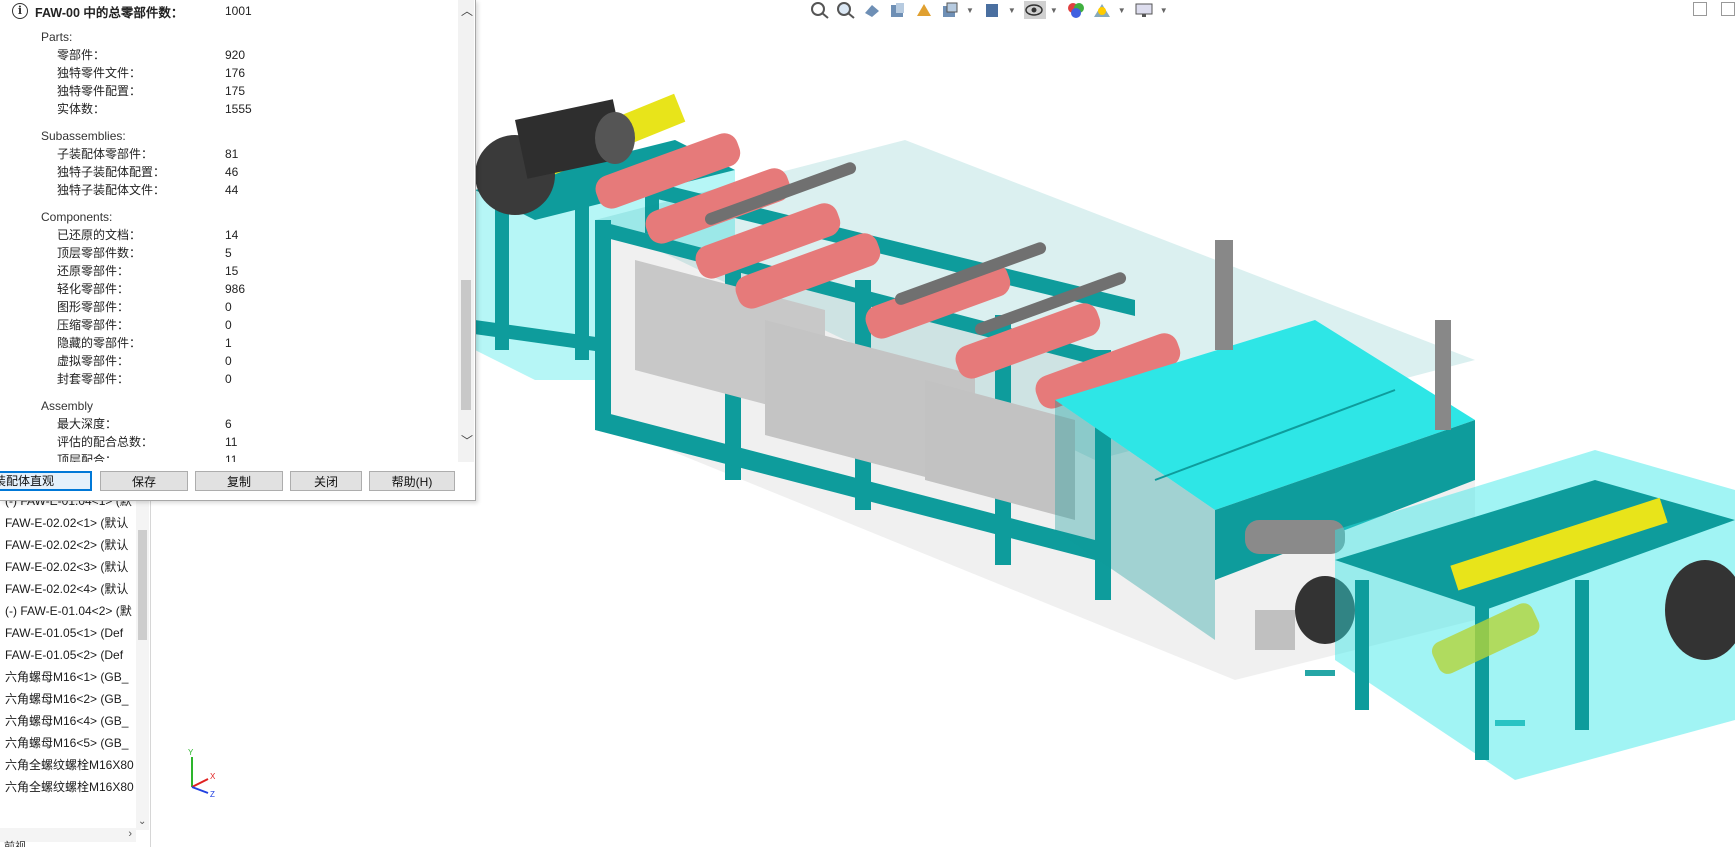 This screenshot has width=1735, height=850. Describe the element at coordinates (67, 633) in the screenshot. I see `tree-item: FAW-E-01.05<1> (Def` at that location.